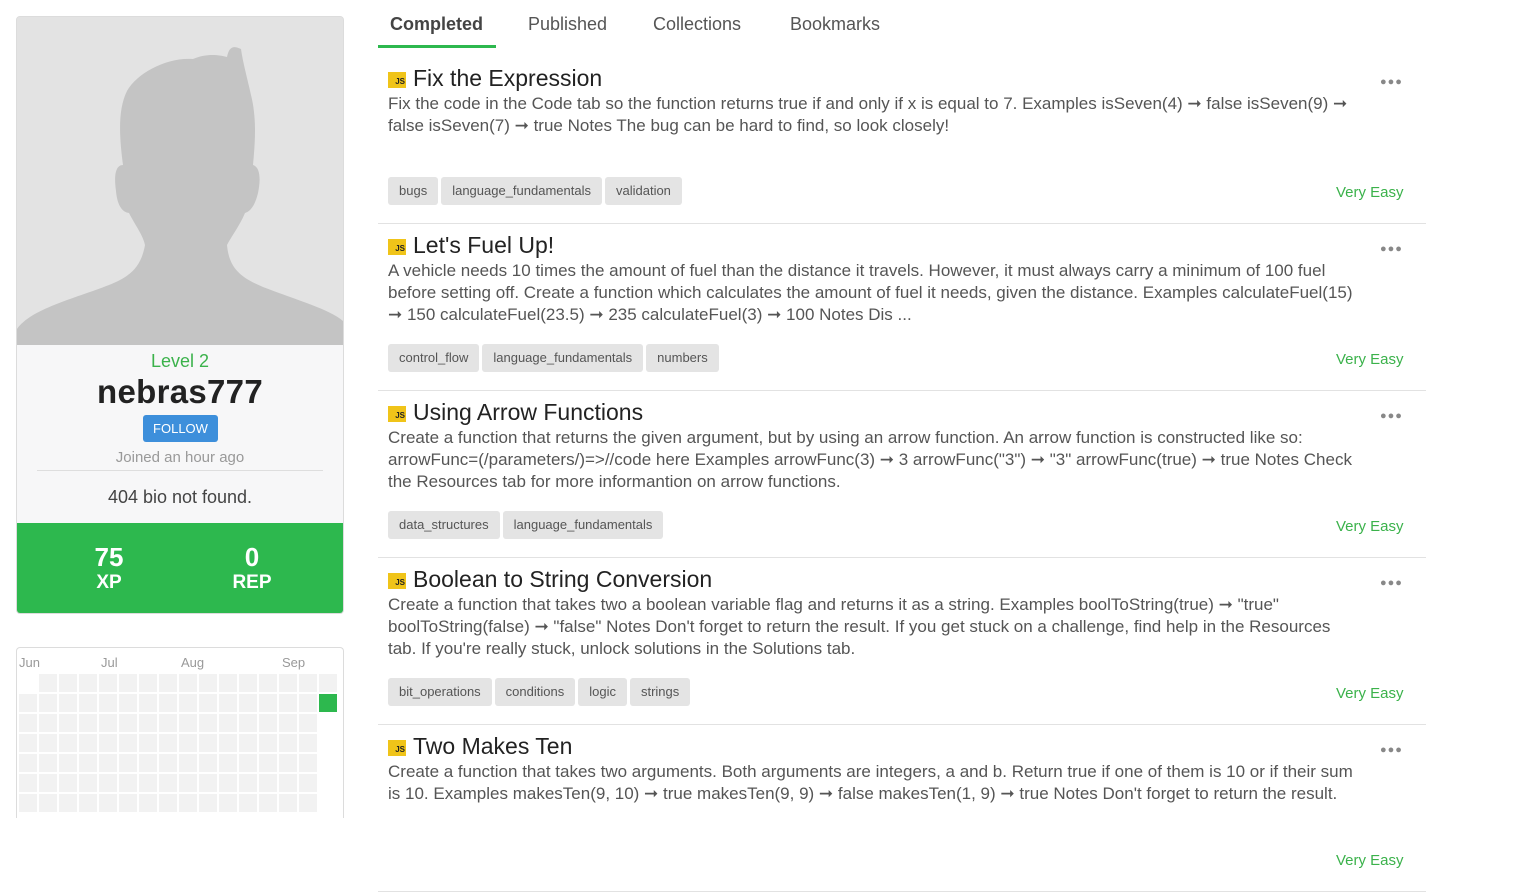 The image size is (1516, 892). Describe the element at coordinates (434, 358) in the screenshot. I see `tag: control_flow` at that location.